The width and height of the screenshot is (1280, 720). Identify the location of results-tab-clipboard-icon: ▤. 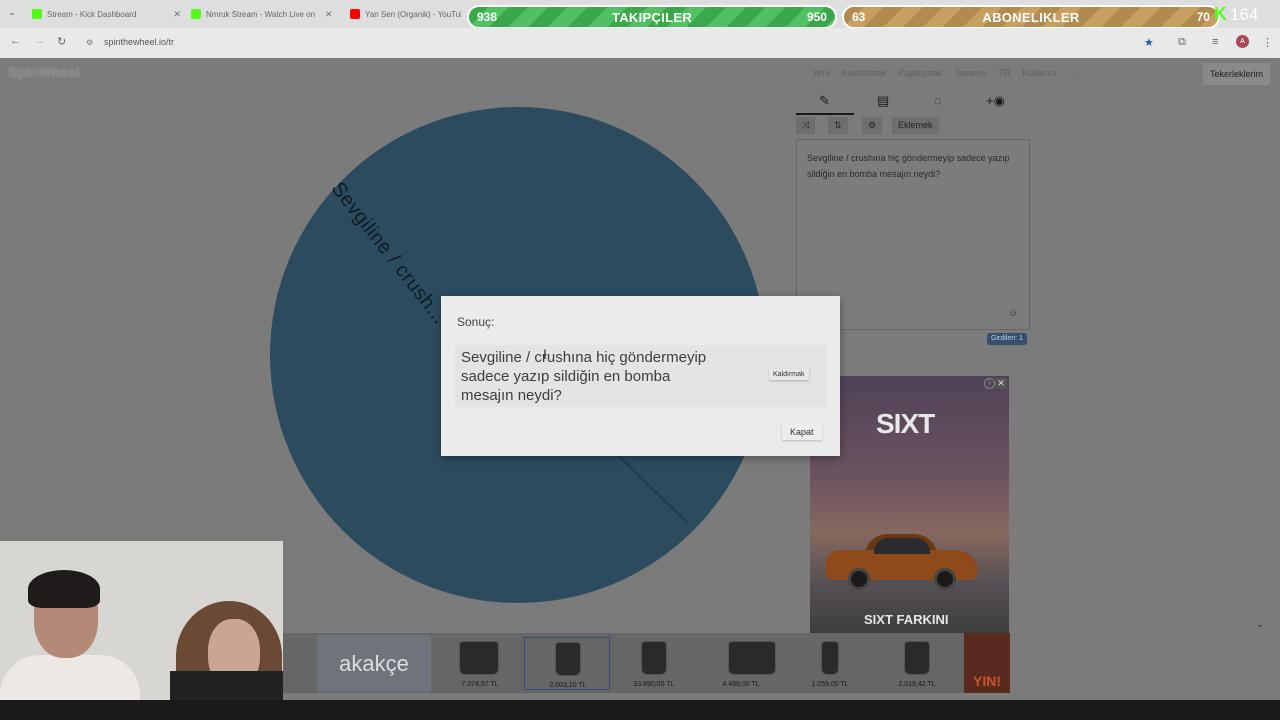
(883, 101).